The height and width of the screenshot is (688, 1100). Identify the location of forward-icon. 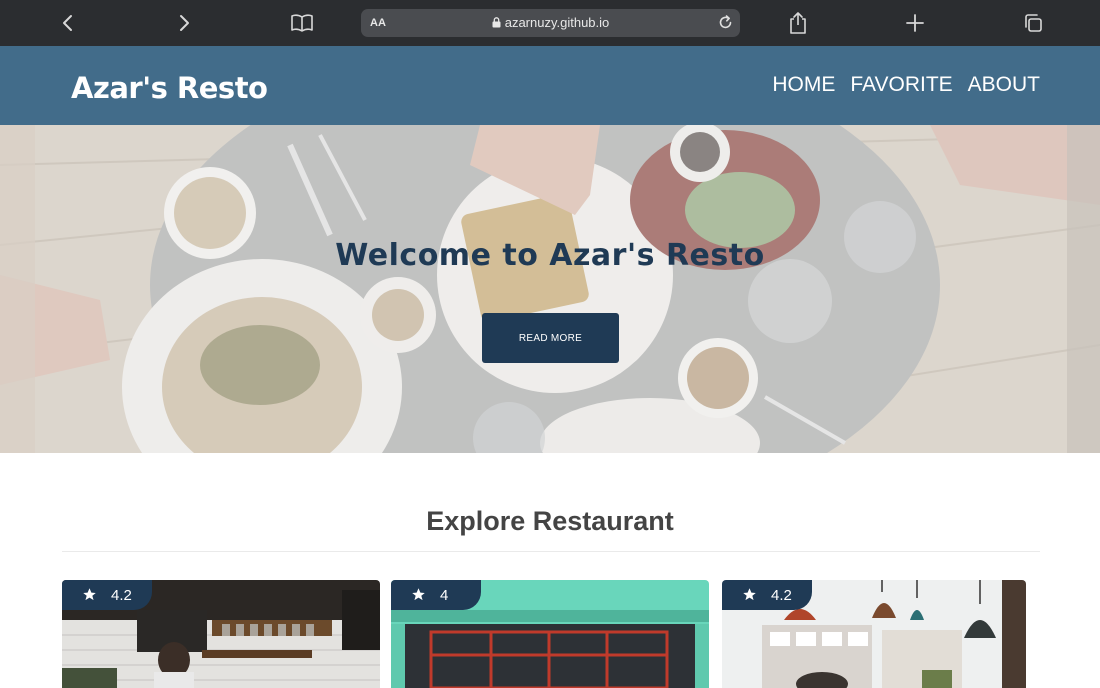
(184, 23).